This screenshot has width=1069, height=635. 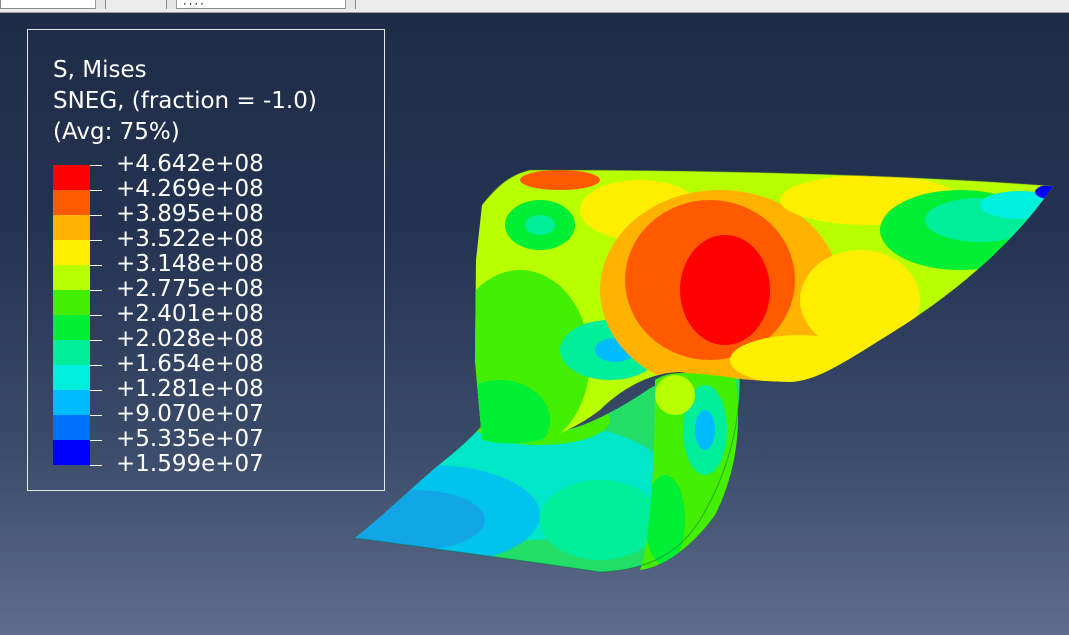 I want to click on combo-box-mid: ', , , ,, so click(x=261, y=4).